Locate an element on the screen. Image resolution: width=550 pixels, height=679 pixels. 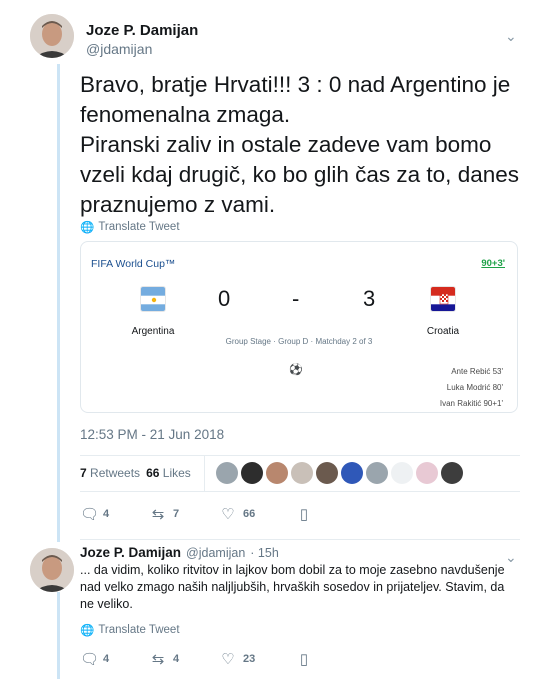
scorer-entry: Ivan Rakitić 90+1' is located at coordinates (471, 403).